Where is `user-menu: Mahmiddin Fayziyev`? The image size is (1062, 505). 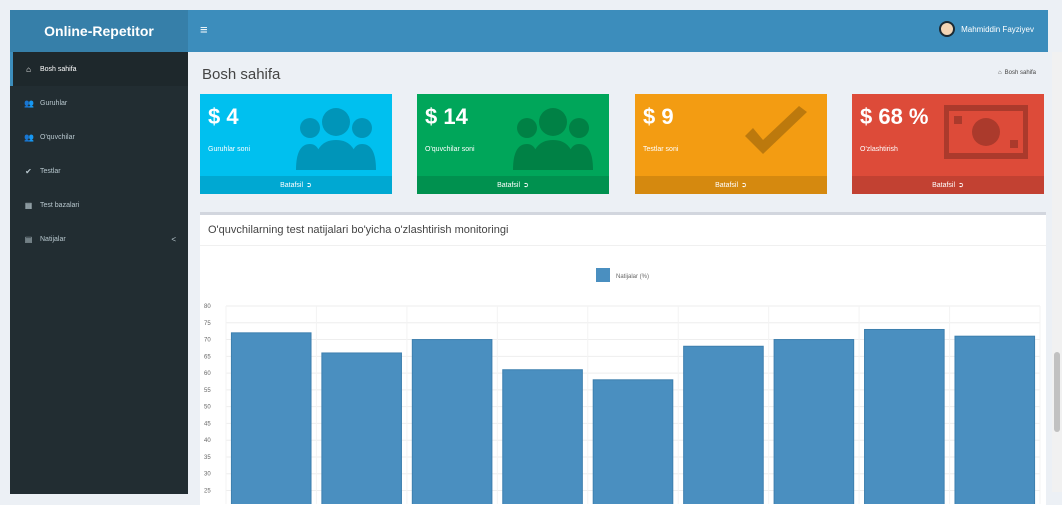
user-menu: Mahmiddin Fayziyev is located at coordinates (986, 29).